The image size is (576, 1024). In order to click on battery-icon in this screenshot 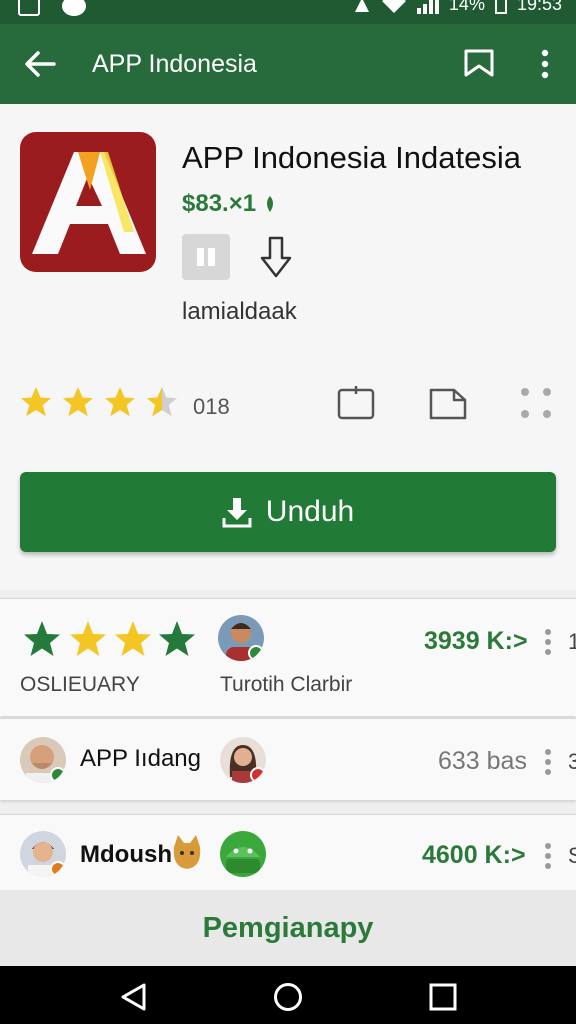, I will do `click(500, 7)`.